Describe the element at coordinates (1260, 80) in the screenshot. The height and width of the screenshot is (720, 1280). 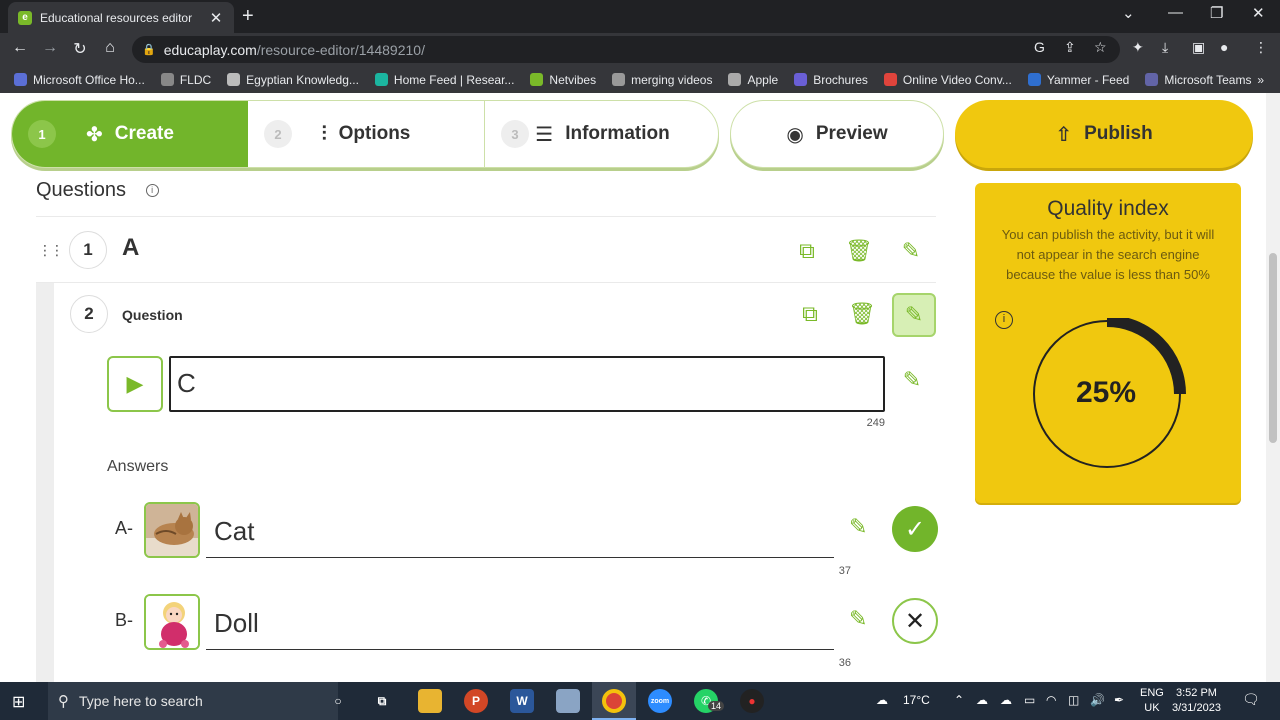
I see `bookmarks-overflow-icon: »` at that location.